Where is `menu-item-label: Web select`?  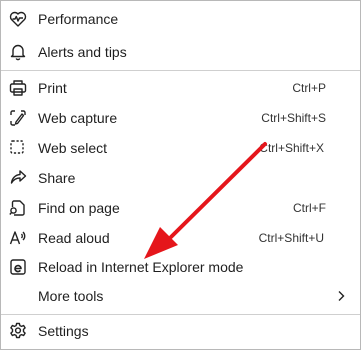
menu-item-label: Web select is located at coordinates (72, 148).